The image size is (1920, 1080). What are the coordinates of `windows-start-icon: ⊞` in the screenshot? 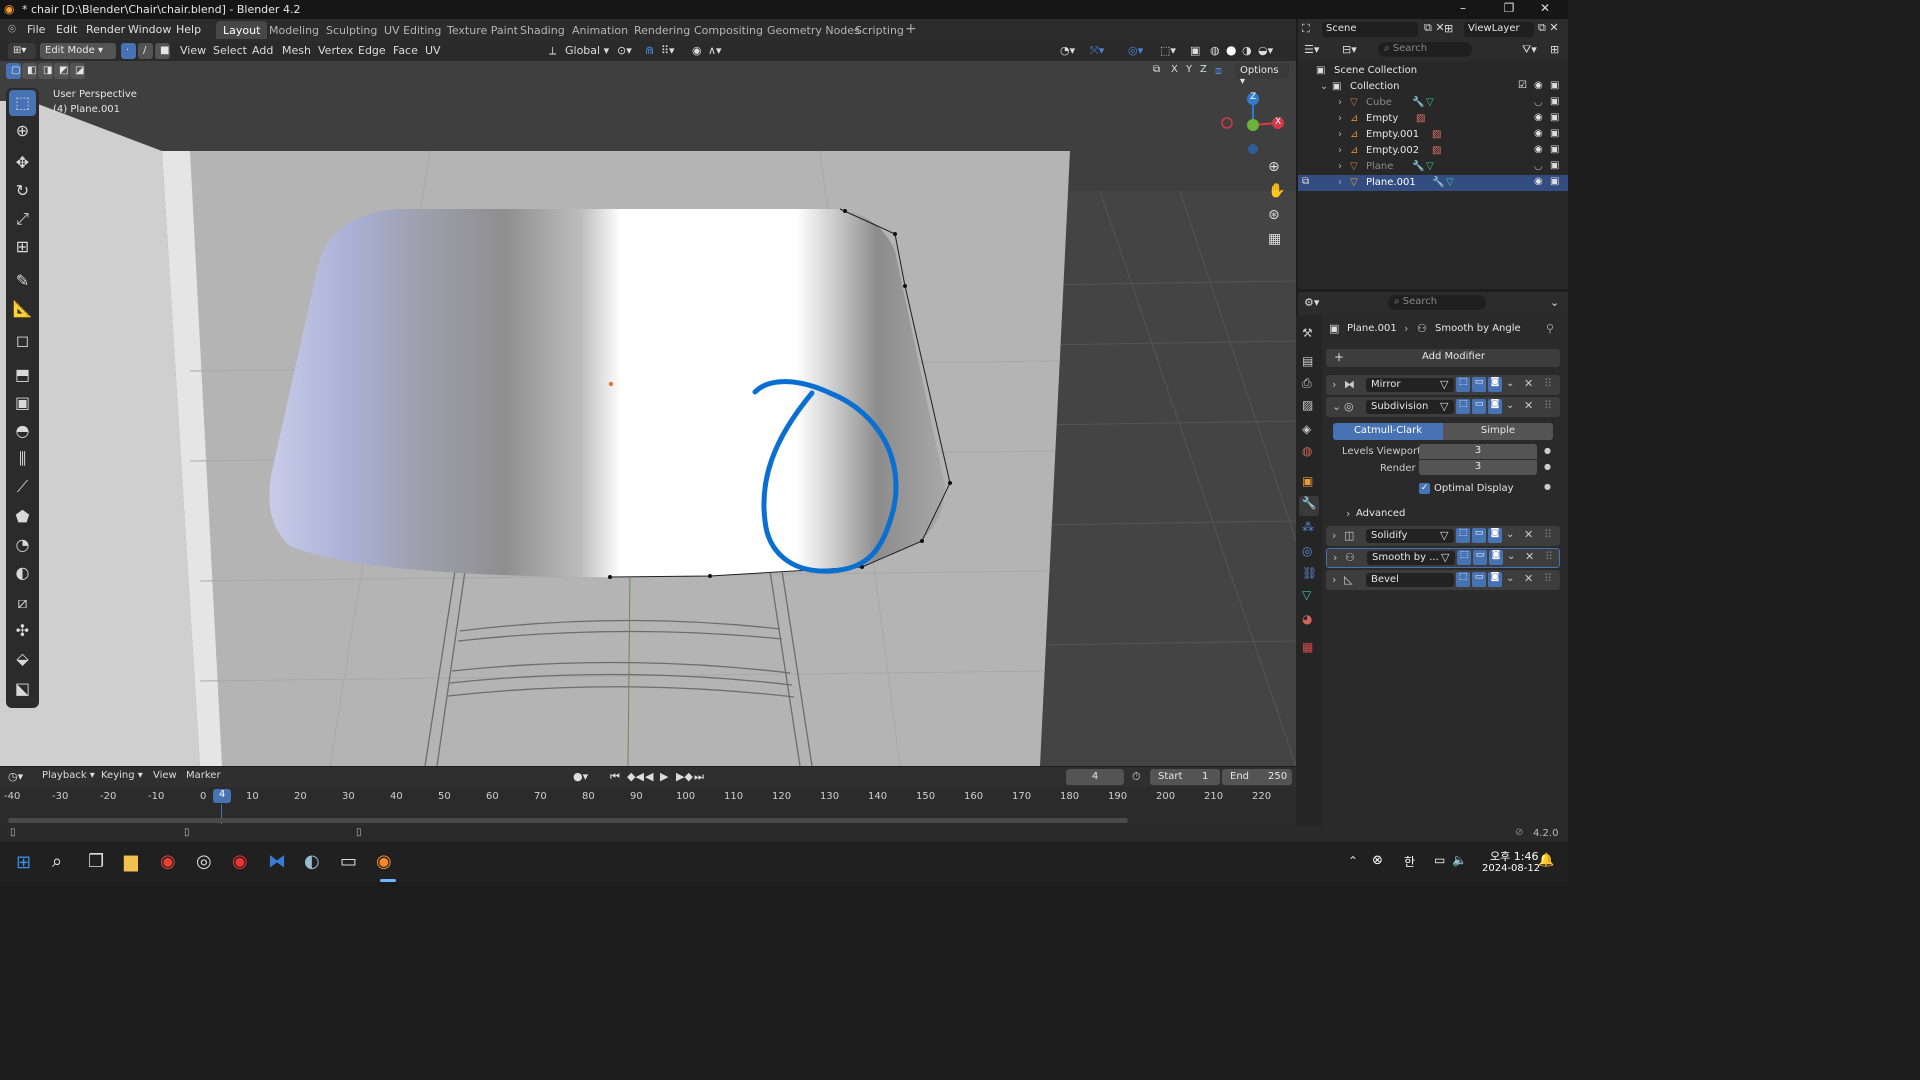 It's located at (23, 862).